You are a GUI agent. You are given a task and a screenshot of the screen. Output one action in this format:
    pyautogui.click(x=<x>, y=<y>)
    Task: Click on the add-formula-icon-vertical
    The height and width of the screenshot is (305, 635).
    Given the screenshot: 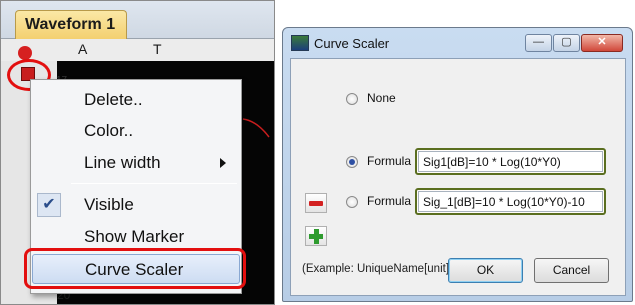 What is the action you would take?
    pyautogui.click(x=316, y=236)
    